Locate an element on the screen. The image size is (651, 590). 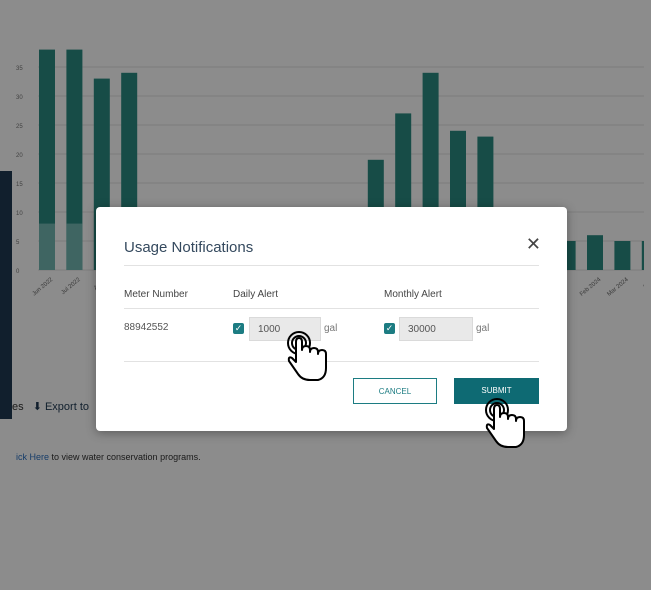
meter-number: 88942552 is located at coordinates (146, 327).